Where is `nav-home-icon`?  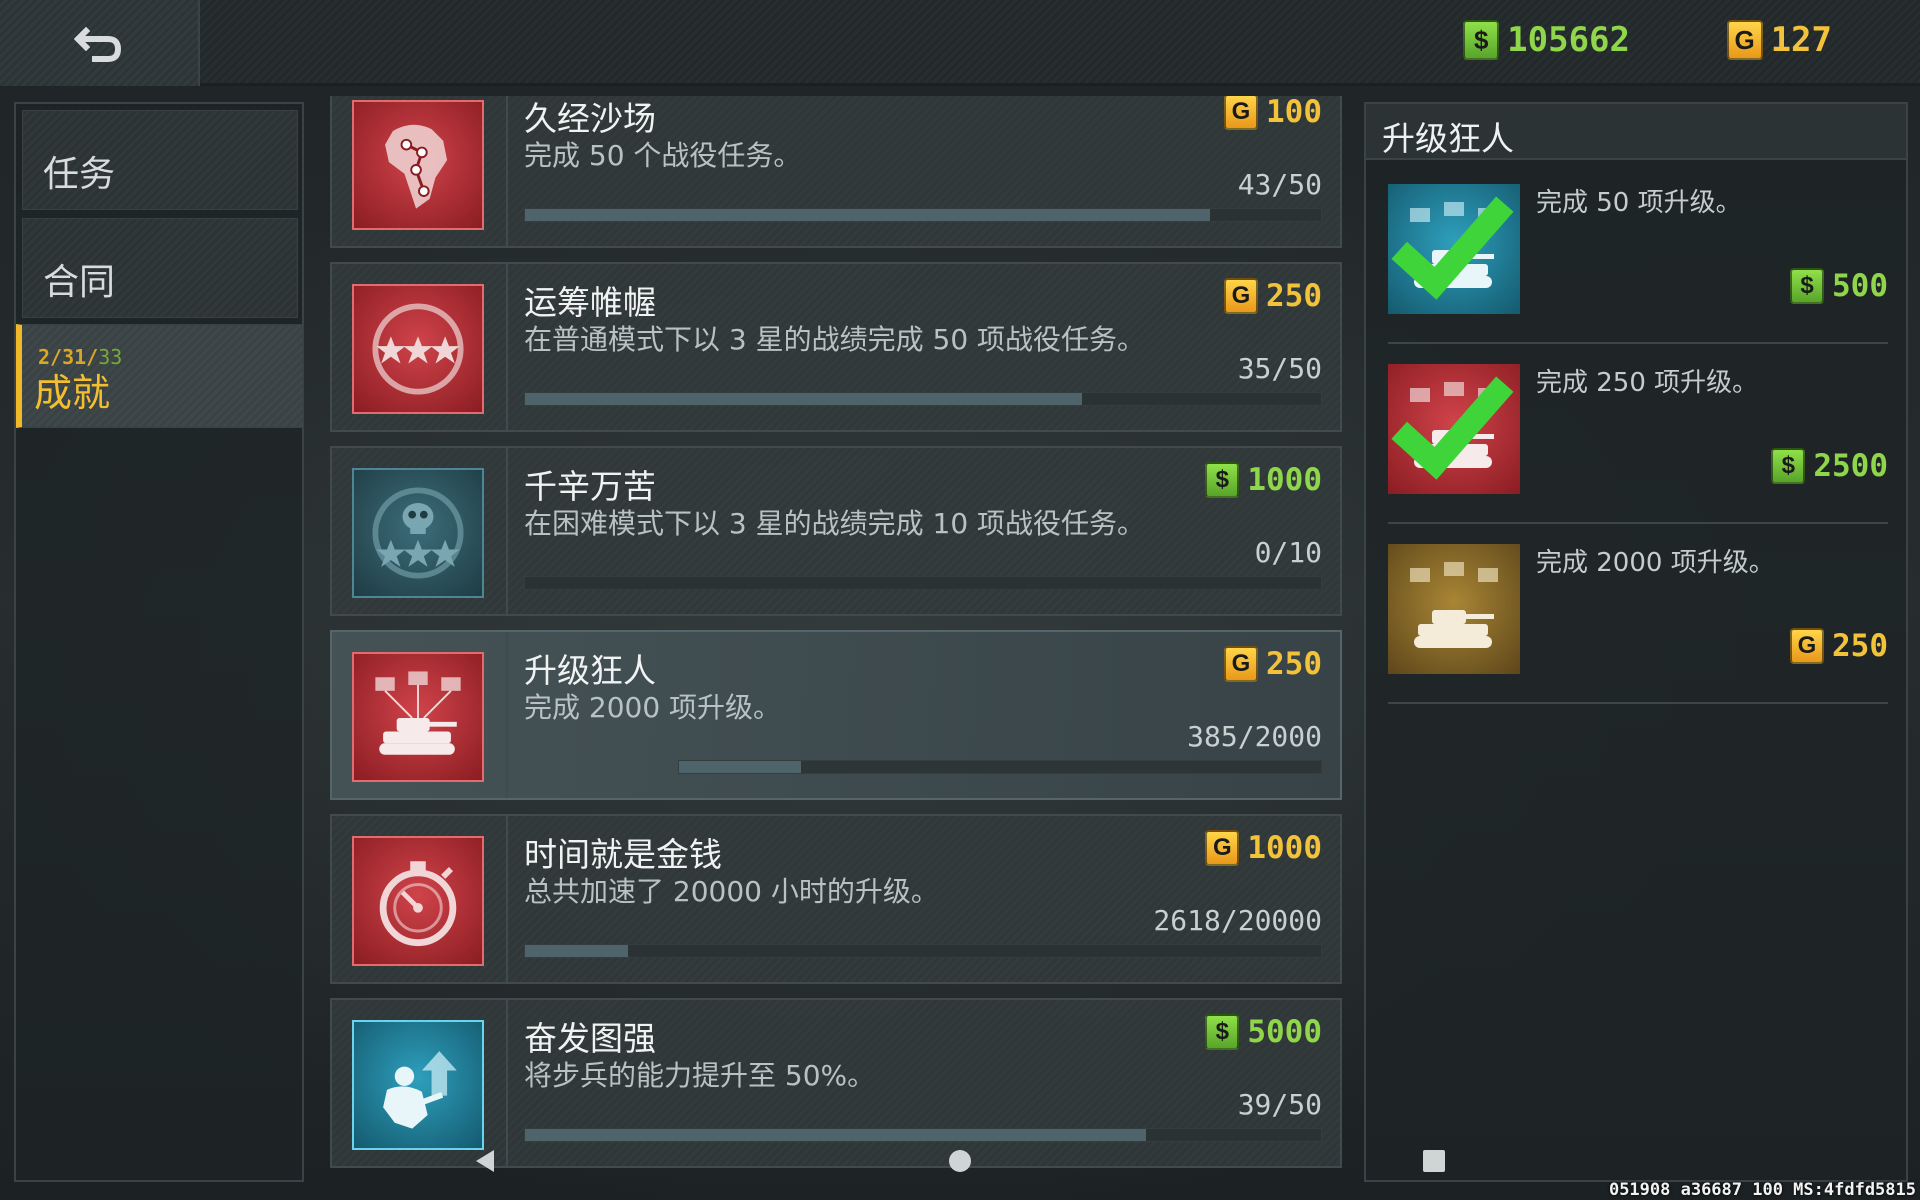 nav-home-icon is located at coordinates (960, 1161).